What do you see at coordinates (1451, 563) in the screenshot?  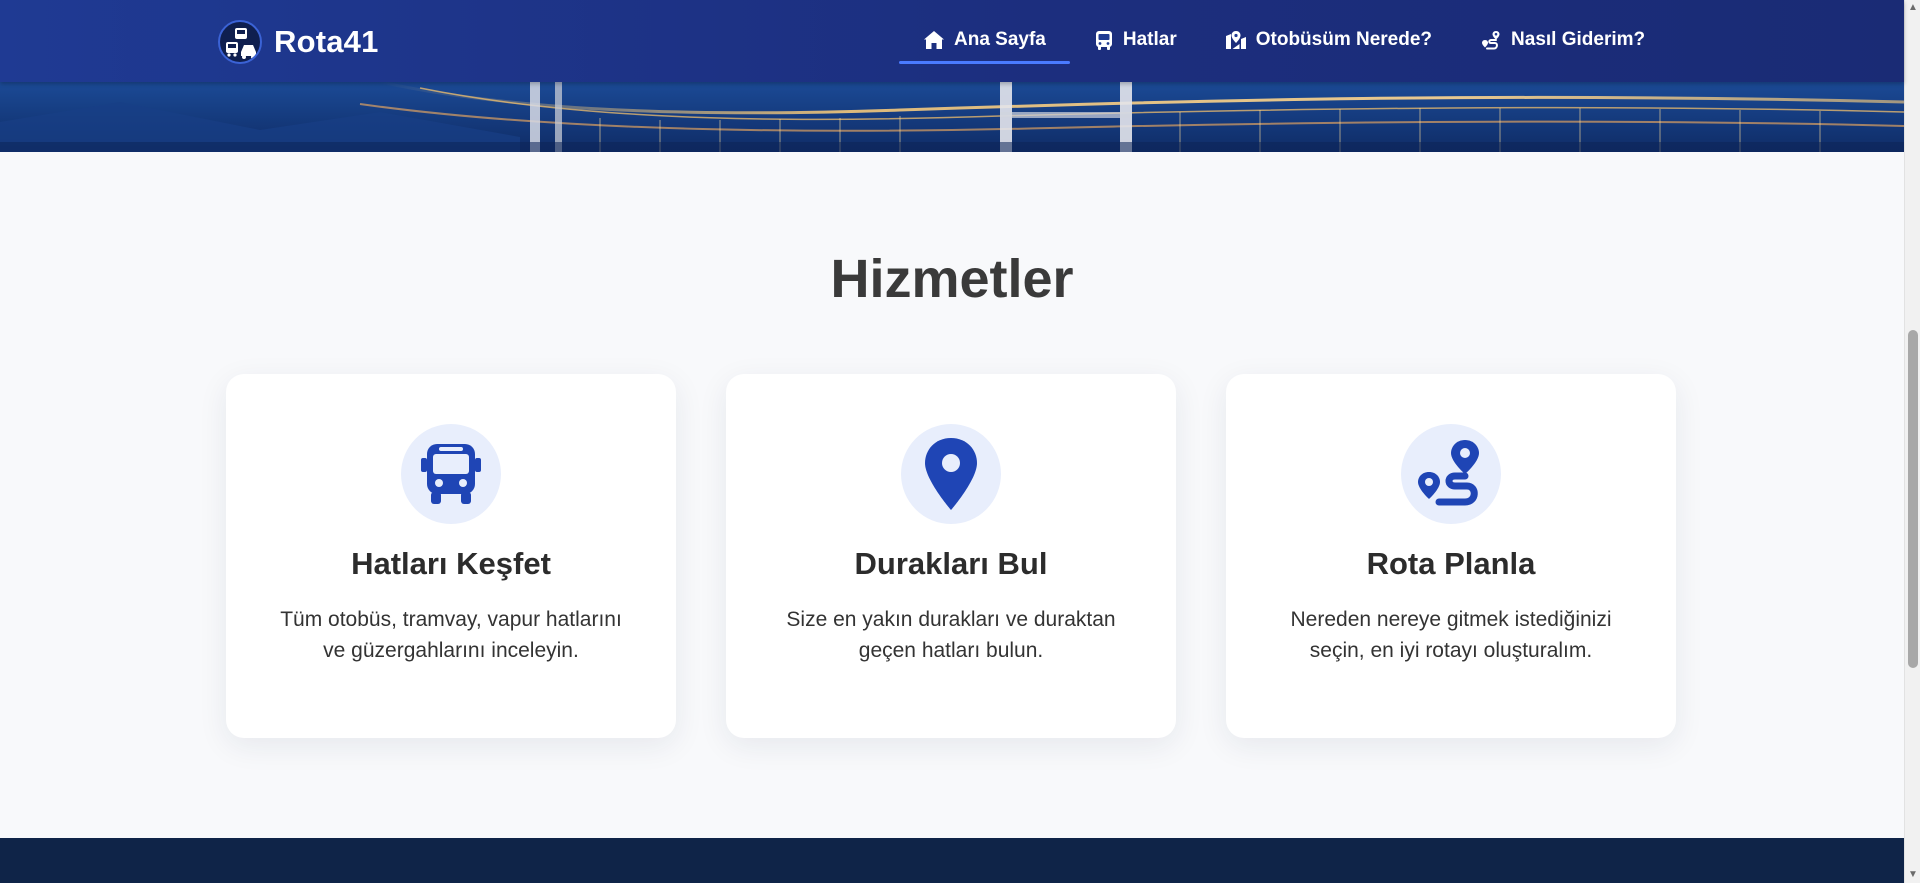 I see `card-title: Rota Planla` at bounding box center [1451, 563].